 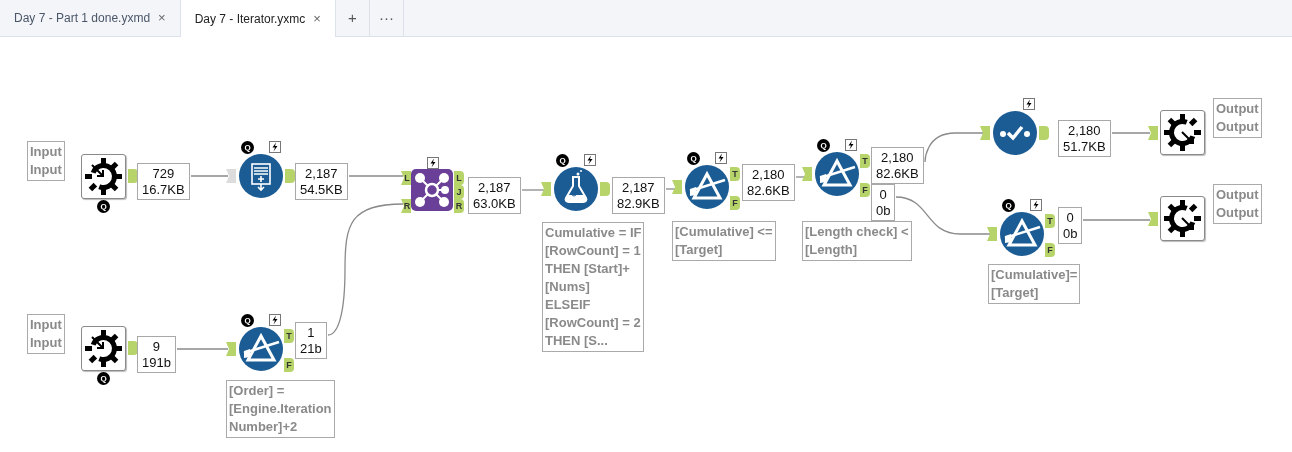 I want to click on new-tab-button: +, so click(x=352, y=18).